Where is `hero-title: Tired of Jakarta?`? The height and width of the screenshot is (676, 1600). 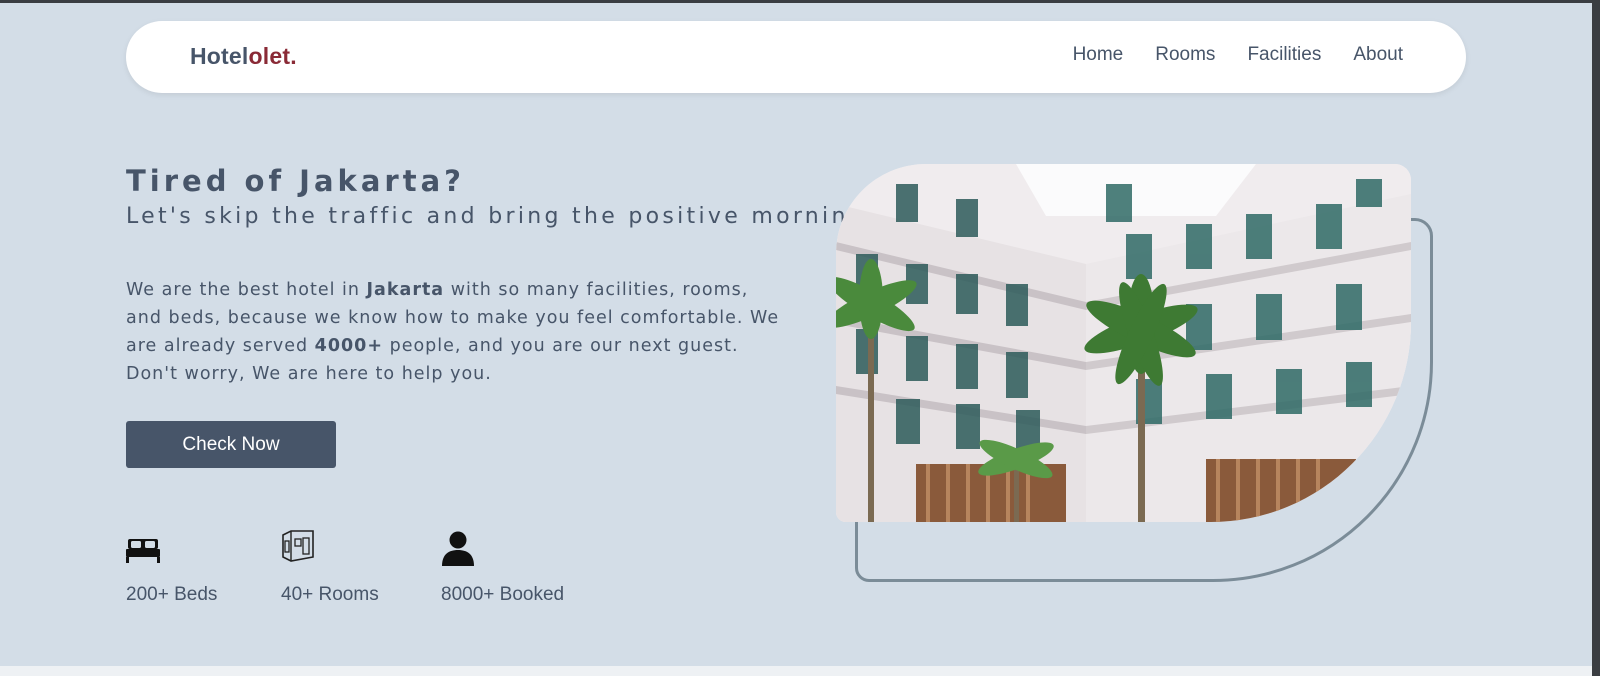
hero-title: Tired of Jakarta? is located at coordinates (295, 181).